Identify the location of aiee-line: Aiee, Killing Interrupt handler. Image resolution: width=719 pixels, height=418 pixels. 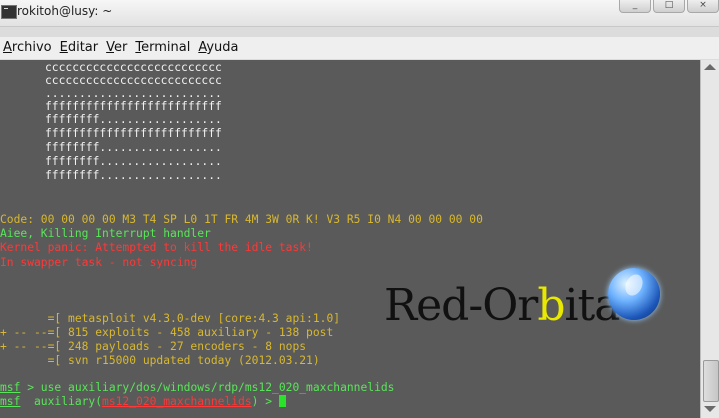
(105, 233).